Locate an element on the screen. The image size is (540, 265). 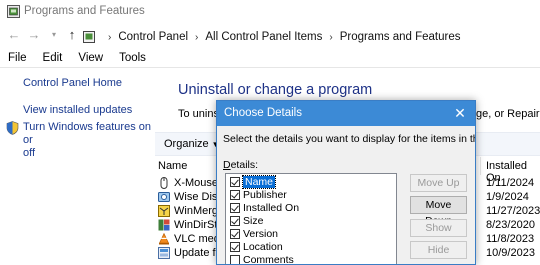
menu-tools: Tools is located at coordinates (132, 59).